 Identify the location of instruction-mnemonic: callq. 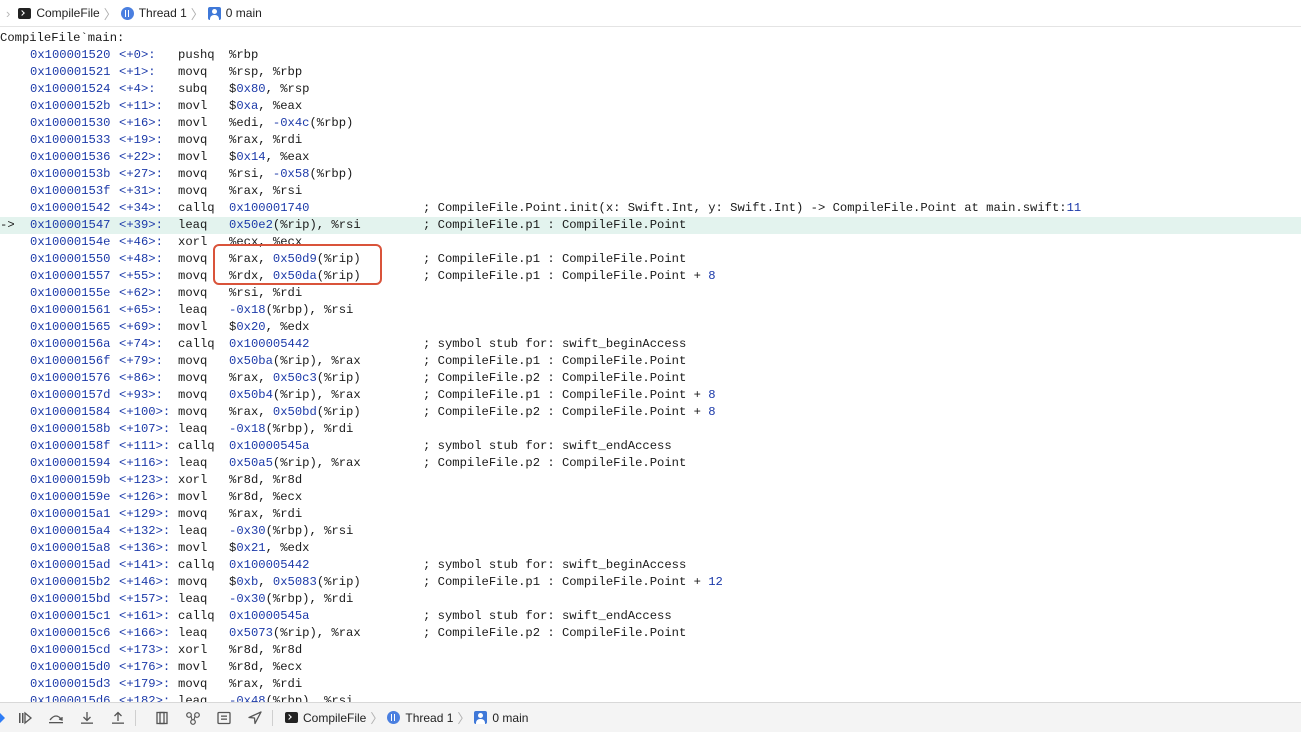
(196, 565).